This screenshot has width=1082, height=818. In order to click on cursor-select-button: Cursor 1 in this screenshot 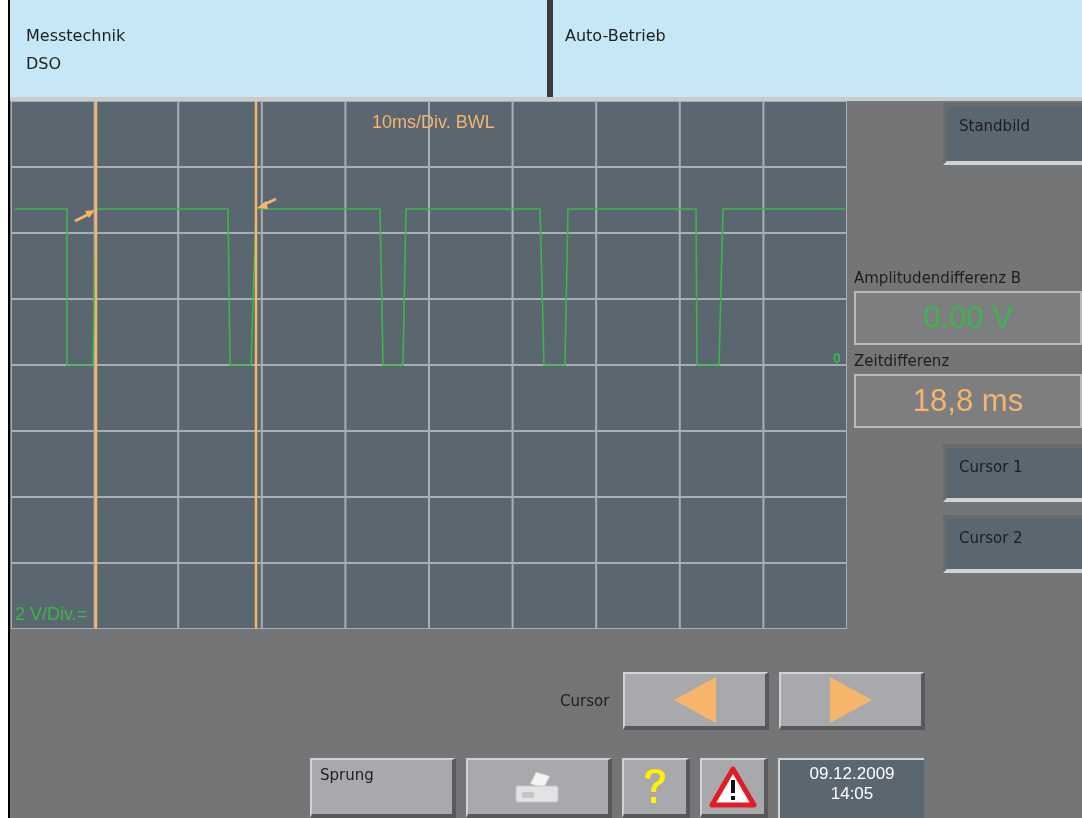, I will do `click(1012, 473)`.